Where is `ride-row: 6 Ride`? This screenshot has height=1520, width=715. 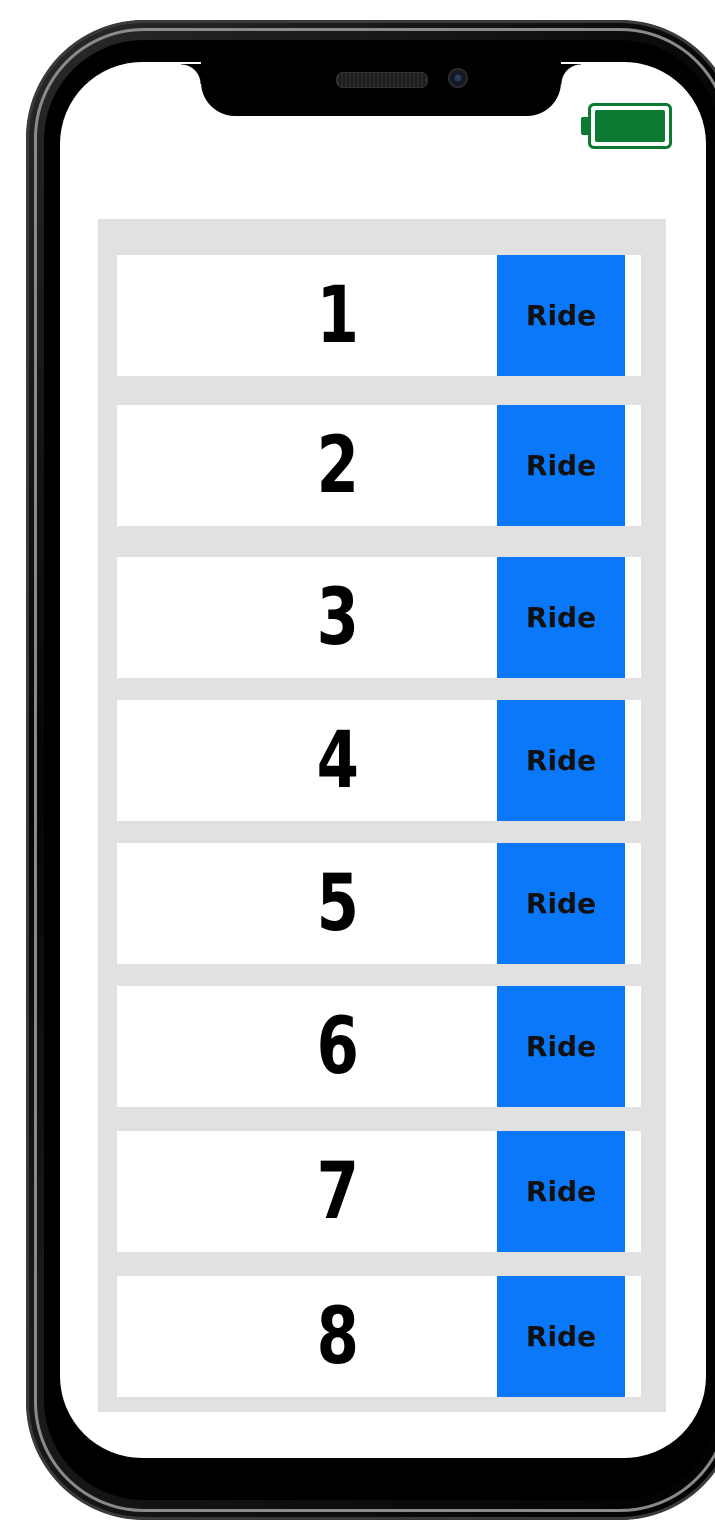 ride-row: 6 Ride is located at coordinates (379, 1046).